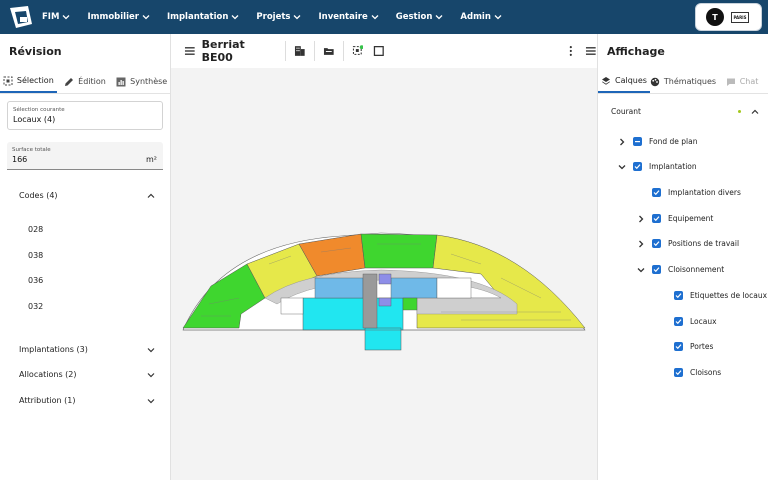 This screenshot has height=480, width=768. Describe the element at coordinates (605, 80) in the screenshot. I see `layers-icon` at that location.